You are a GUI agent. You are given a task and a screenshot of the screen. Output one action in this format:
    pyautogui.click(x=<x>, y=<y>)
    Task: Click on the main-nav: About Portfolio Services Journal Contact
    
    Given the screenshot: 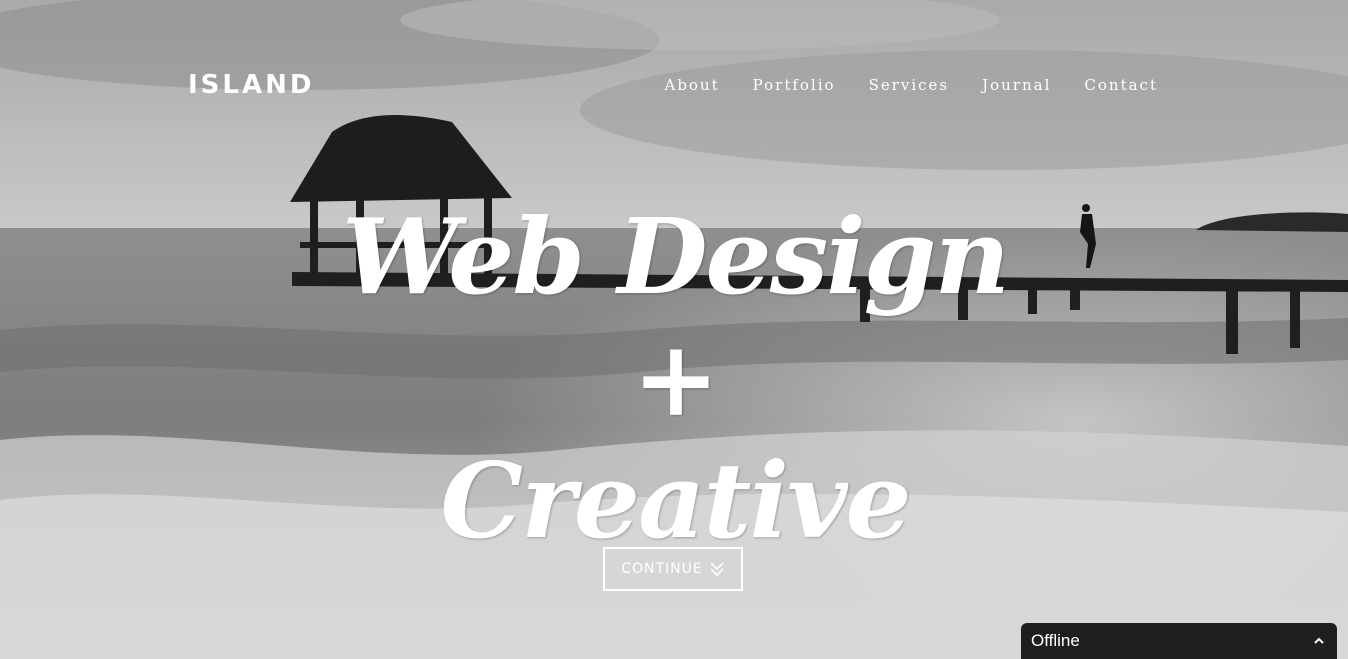 What is the action you would take?
    pyautogui.click(x=911, y=85)
    